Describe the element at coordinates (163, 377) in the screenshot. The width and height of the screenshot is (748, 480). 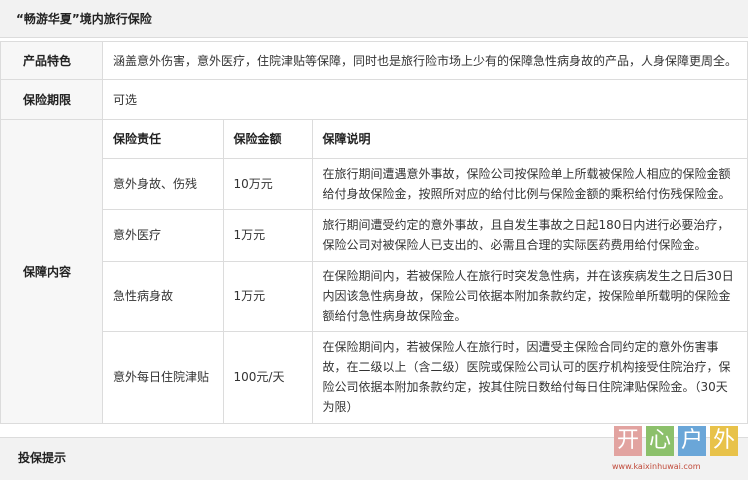
I see `coverage-item-name: 意外每日住院津贴` at that location.